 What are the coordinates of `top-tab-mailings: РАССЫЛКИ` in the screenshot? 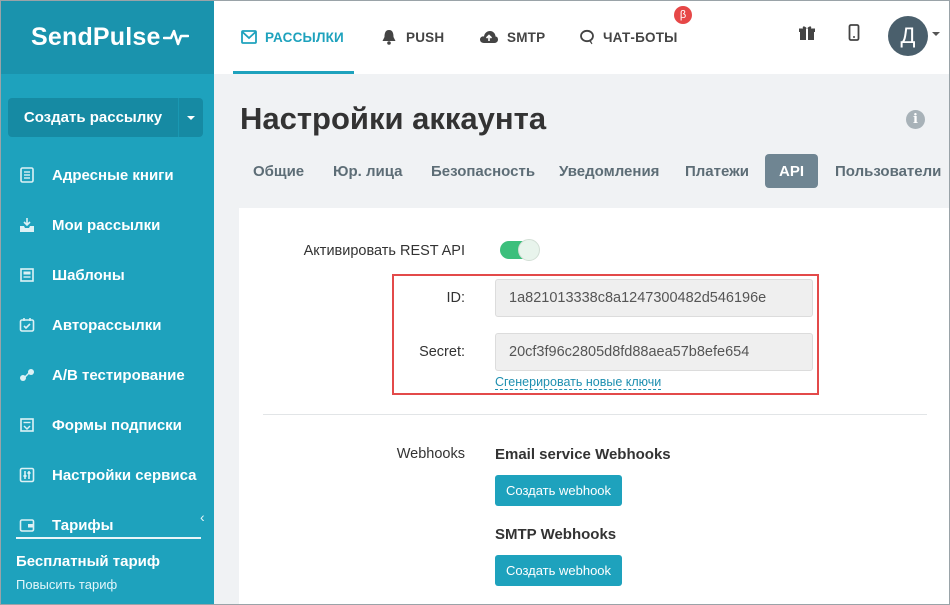 It's located at (293, 37).